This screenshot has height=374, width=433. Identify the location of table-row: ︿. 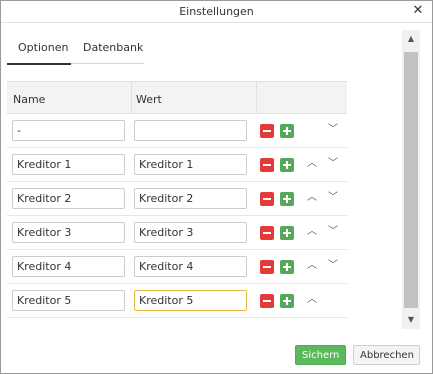
(177, 301).